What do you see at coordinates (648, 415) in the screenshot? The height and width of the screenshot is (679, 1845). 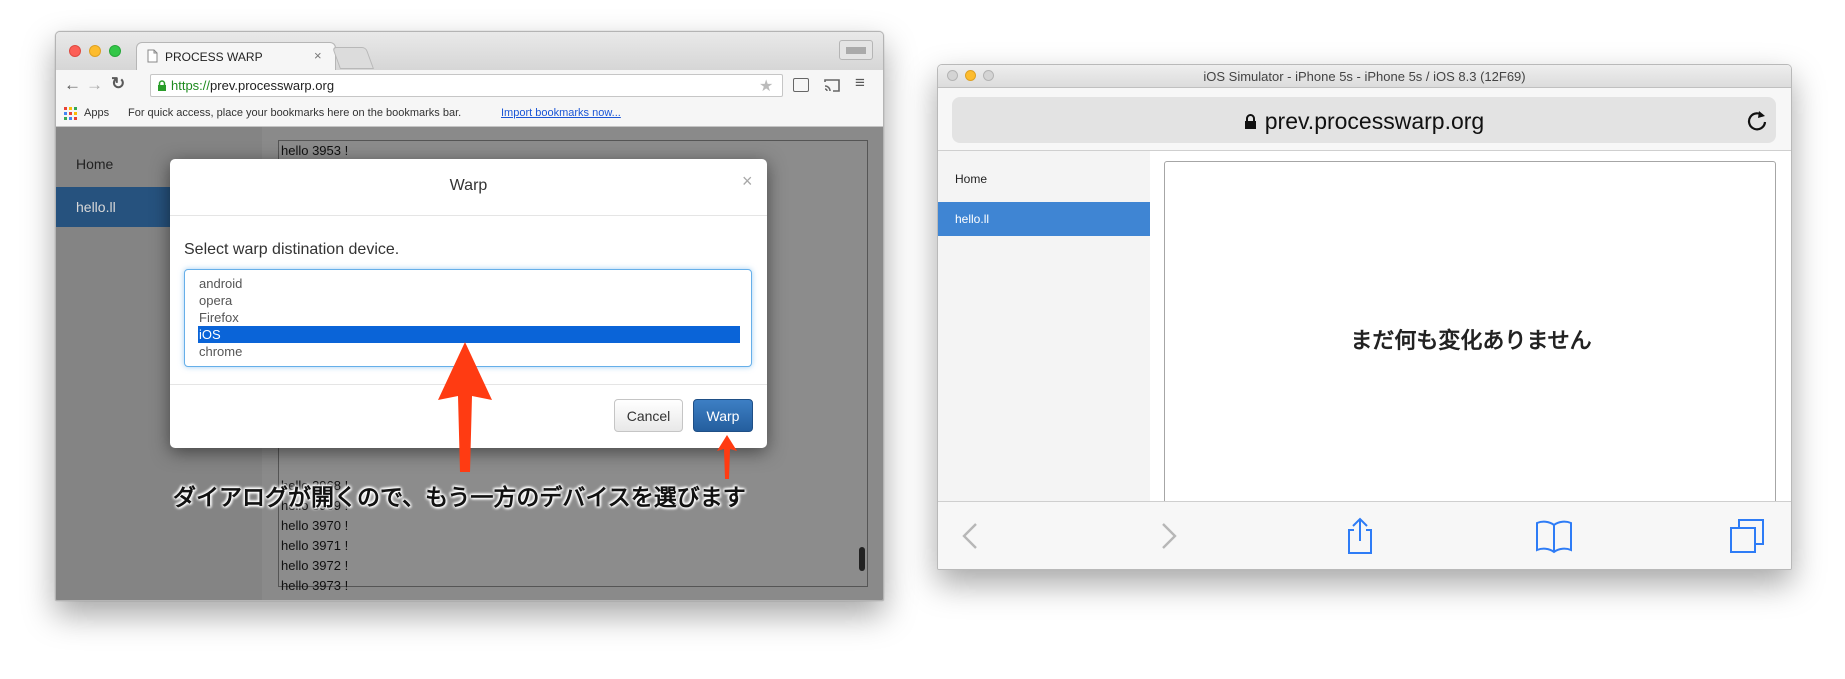 I see `cancel-button: Cancel` at bounding box center [648, 415].